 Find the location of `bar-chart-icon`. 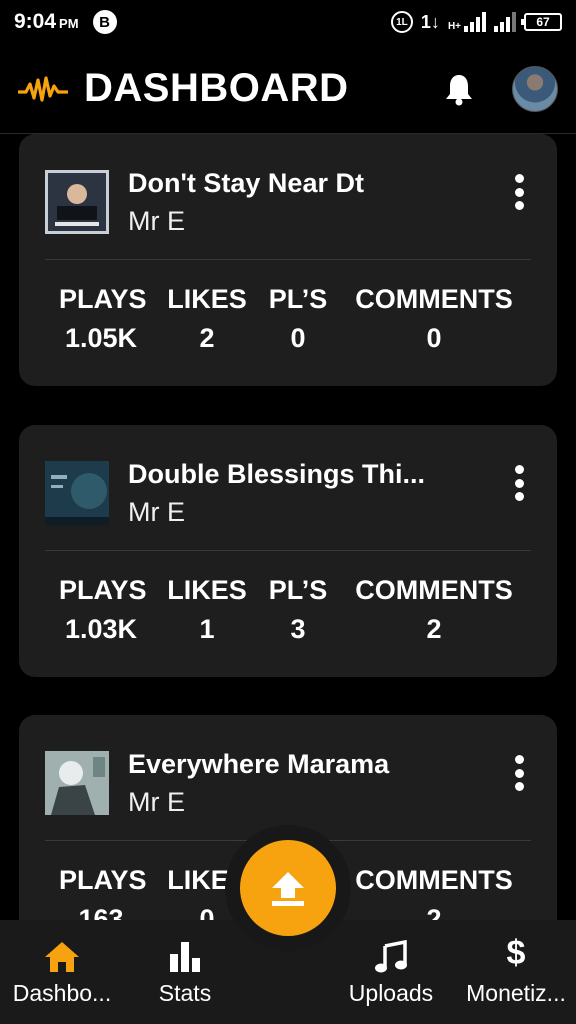

bar-chart-icon is located at coordinates (185, 957).